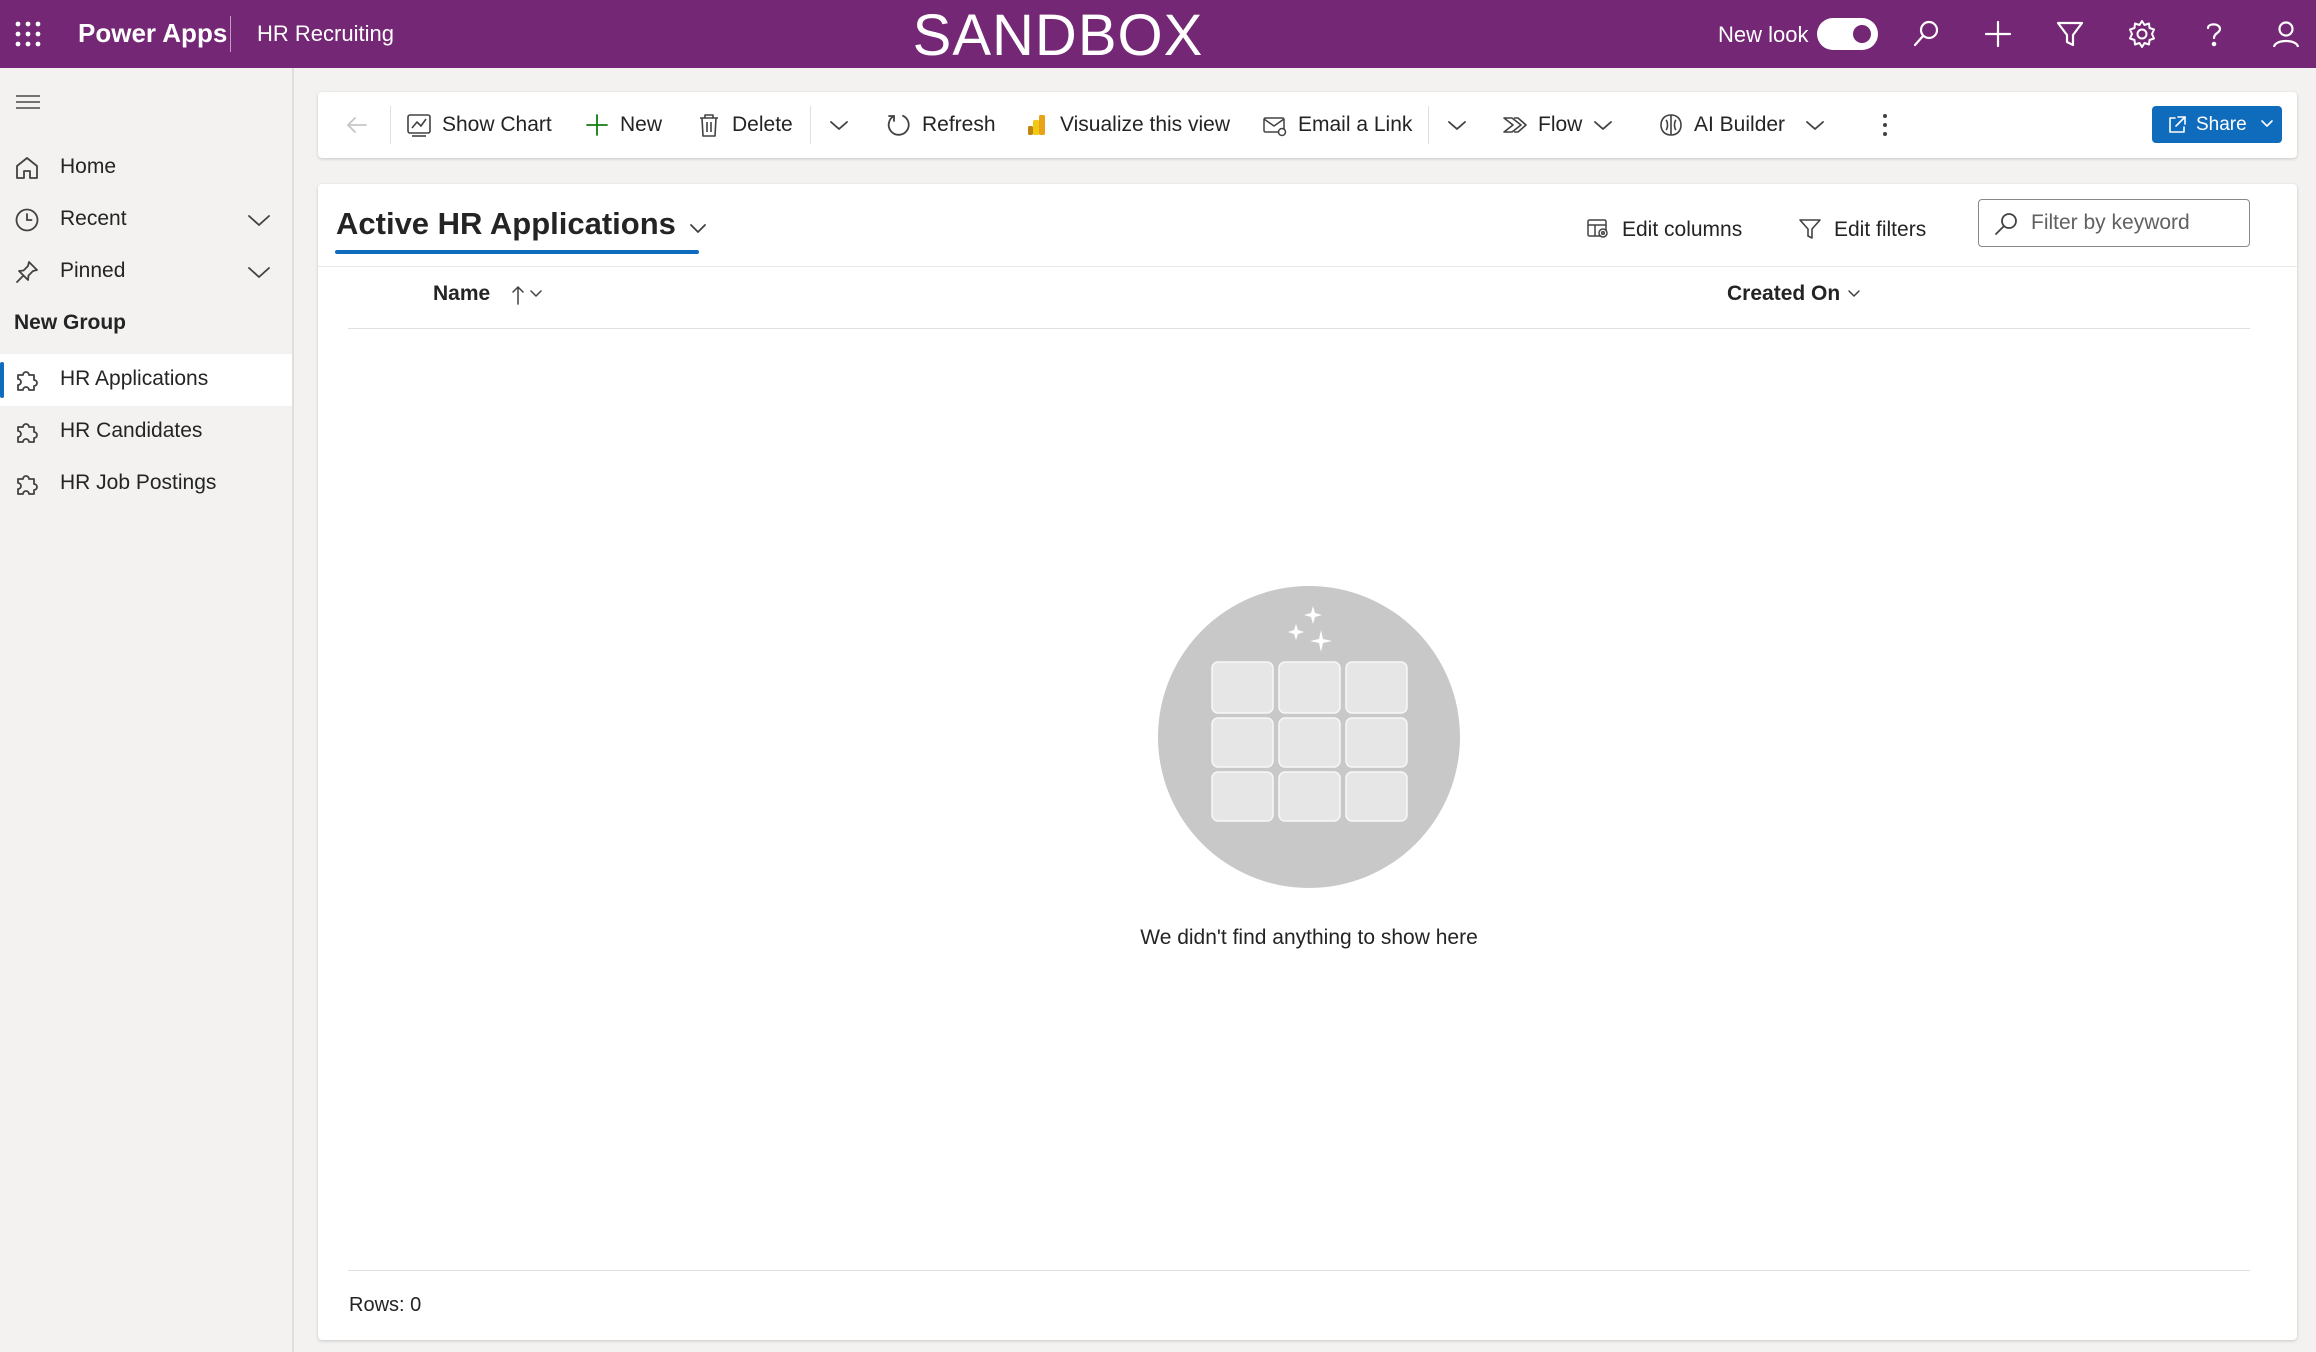 This screenshot has width=2316, height=1352. Describe the element at coordinates (1355, 124) in the screenshot. I see `email-link-label: Email a Link` at that location.